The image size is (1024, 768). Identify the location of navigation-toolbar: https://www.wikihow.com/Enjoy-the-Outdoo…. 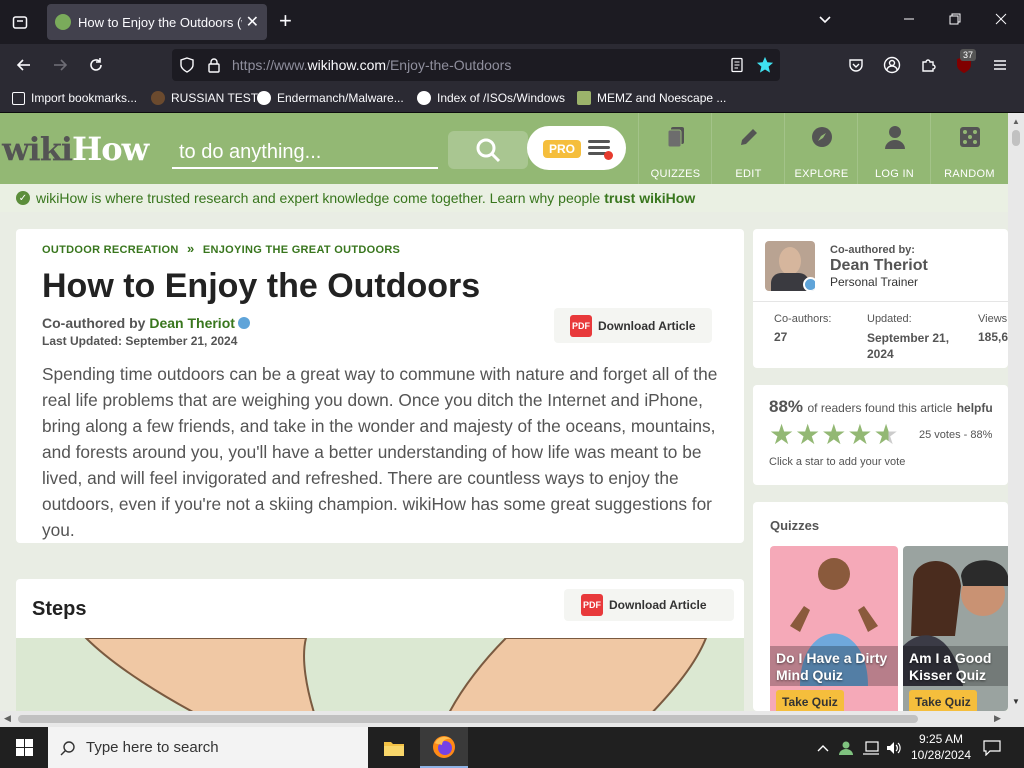
(512, 65).